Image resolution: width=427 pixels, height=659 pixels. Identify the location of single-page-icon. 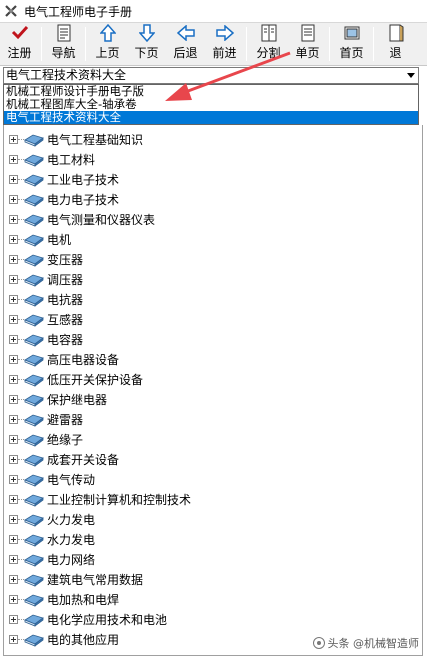
(308, 33).